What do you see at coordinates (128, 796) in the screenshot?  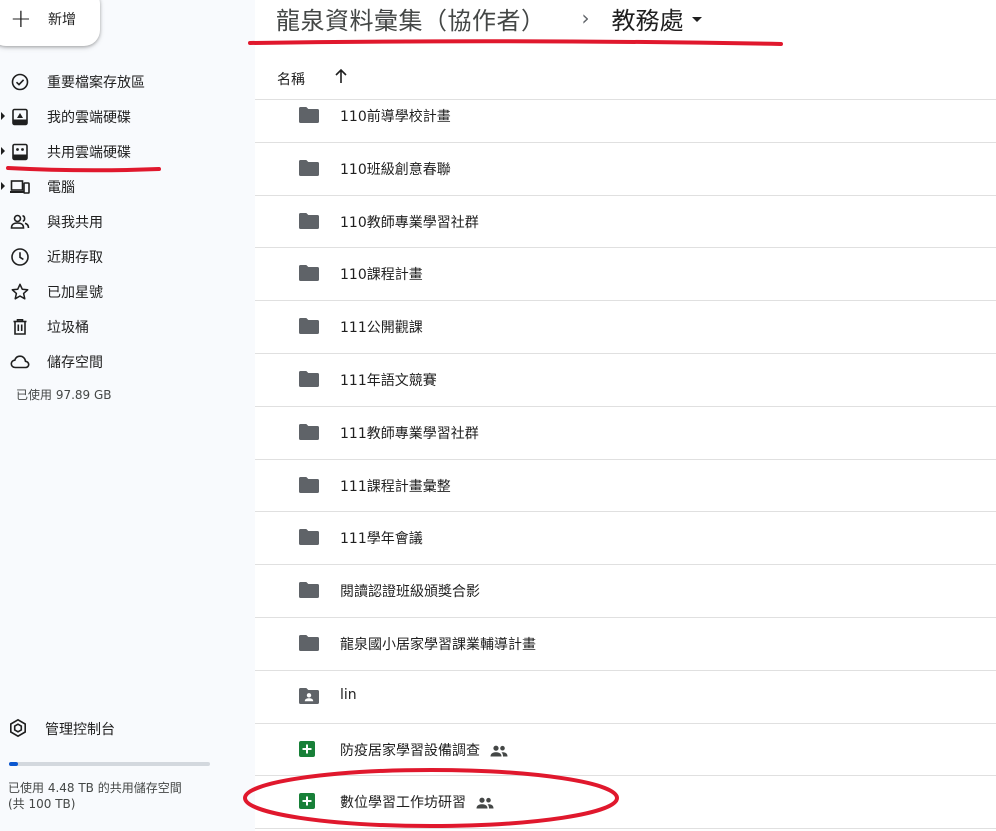 I see `storage-quota-text: 已使用 4.48 TB 的共用儲存空間 (共 100 TB)` at bounding box center [128, 796].